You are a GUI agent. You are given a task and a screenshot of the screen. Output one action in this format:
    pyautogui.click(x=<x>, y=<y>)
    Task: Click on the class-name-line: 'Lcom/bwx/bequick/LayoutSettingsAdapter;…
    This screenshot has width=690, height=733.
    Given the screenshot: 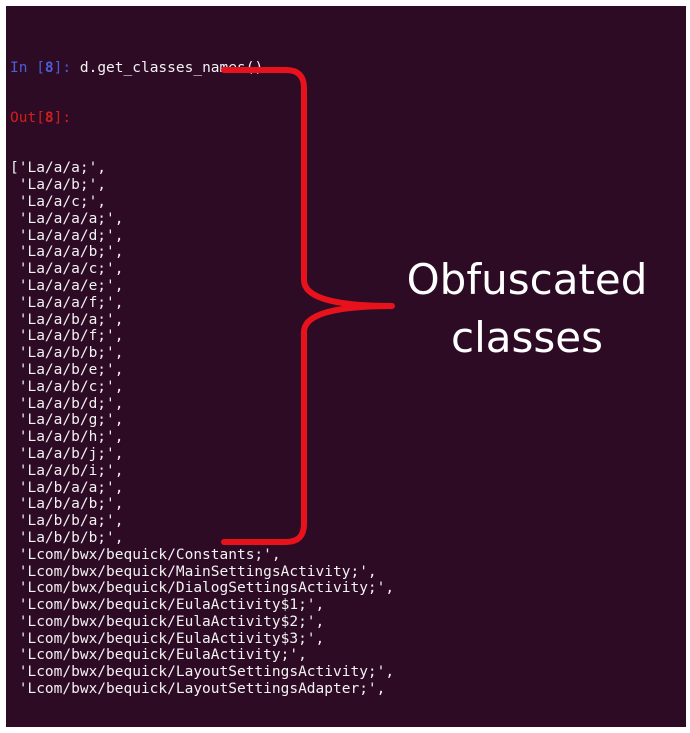 What is the action you would take?
    pyautogui.click(x=198, y=689)
    